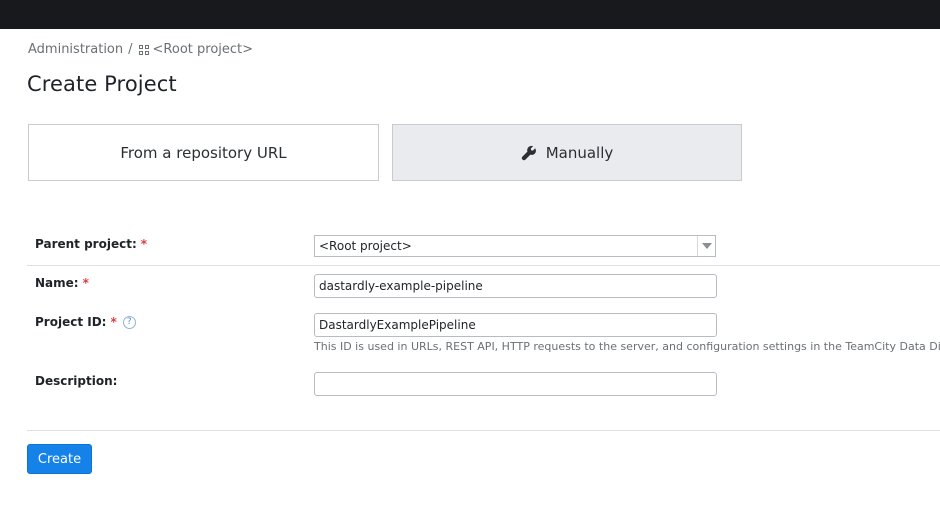 The height and width of the screenshot is (509, 940). I want to click on breadcrumb-administration-link: Administration, so click(75, 49).